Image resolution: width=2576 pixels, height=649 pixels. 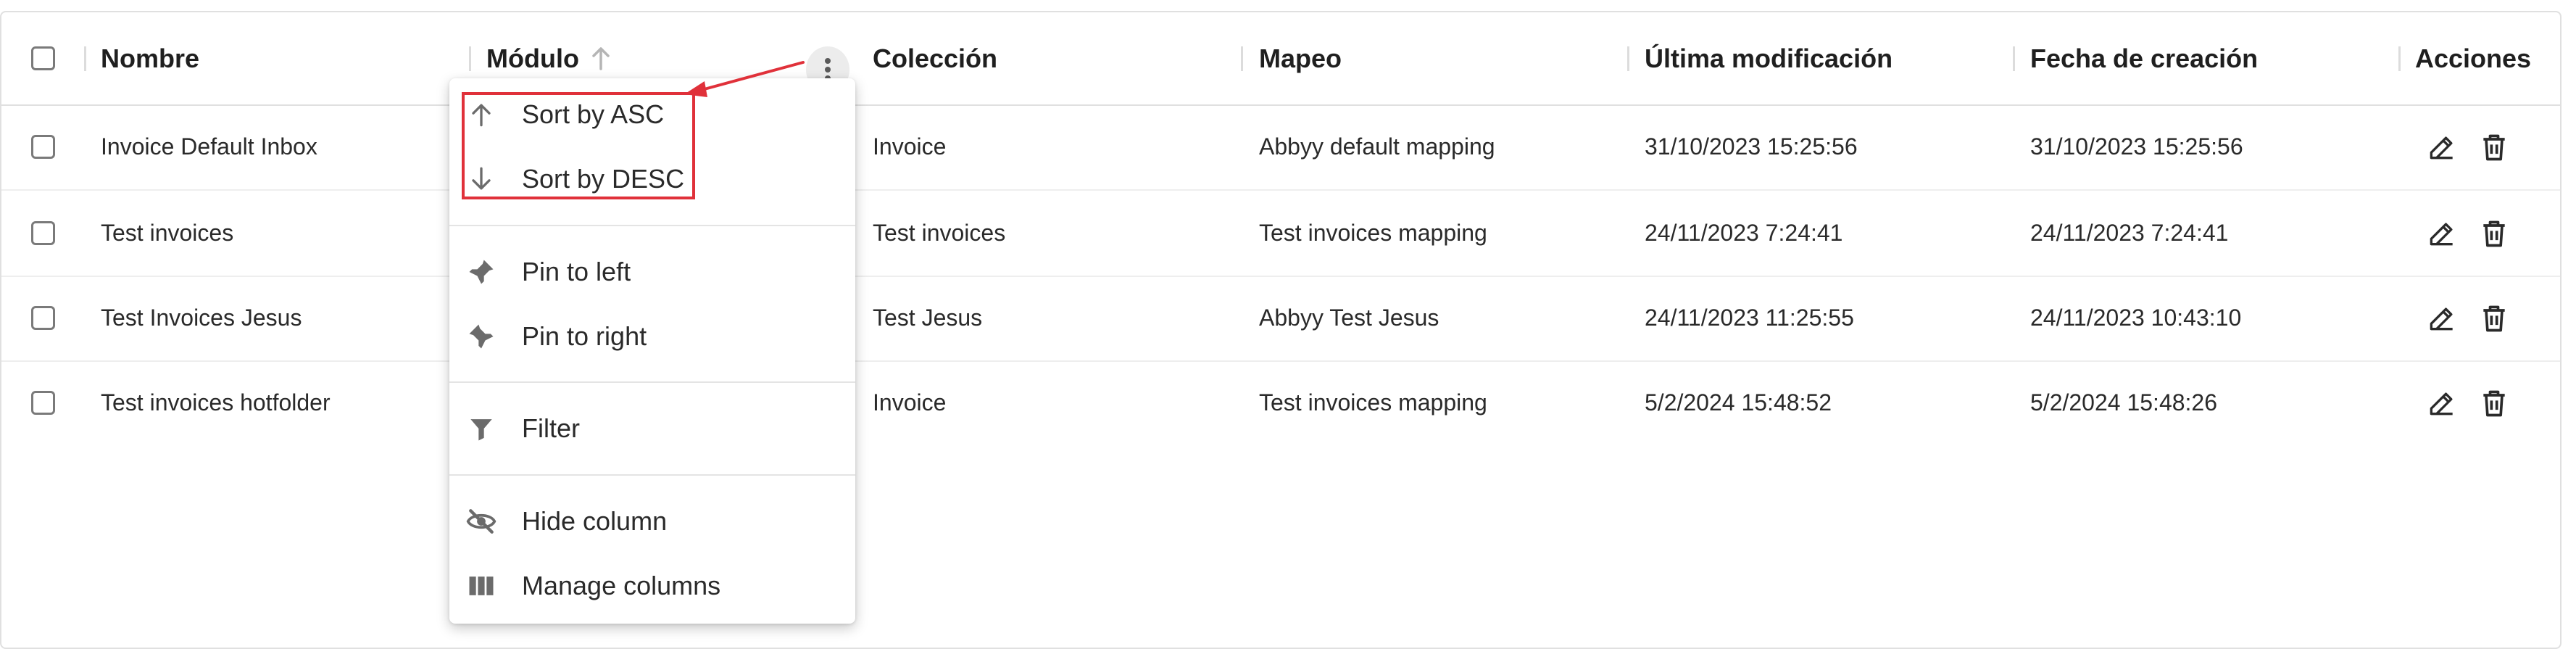 I want to click on cell-nombre: Test Invoices Jesus, so click(x=201, y=318).